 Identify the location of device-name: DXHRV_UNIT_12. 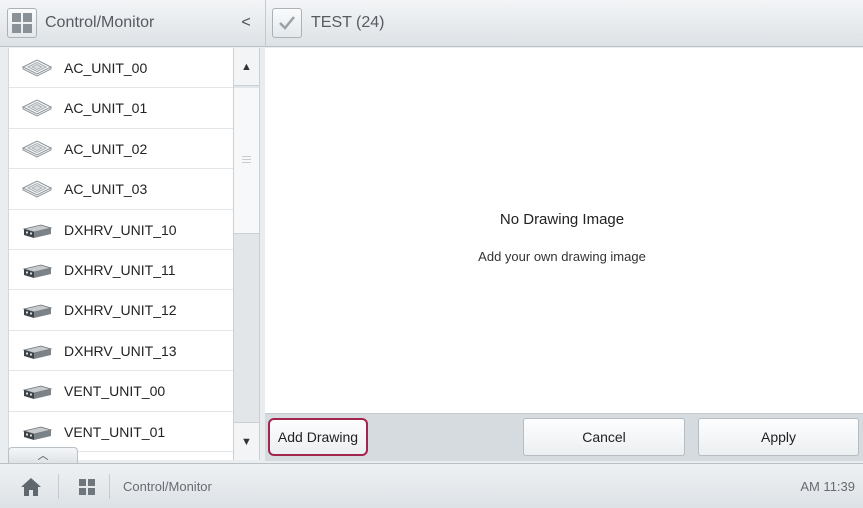
(120, 310).